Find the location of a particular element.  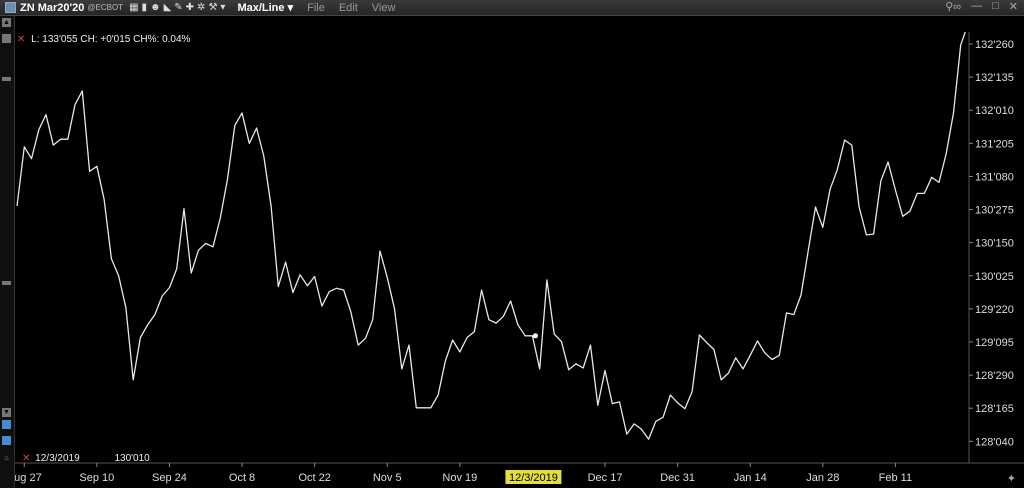

chevron-down-icon: ▾ is located at coordinates (222, 7).